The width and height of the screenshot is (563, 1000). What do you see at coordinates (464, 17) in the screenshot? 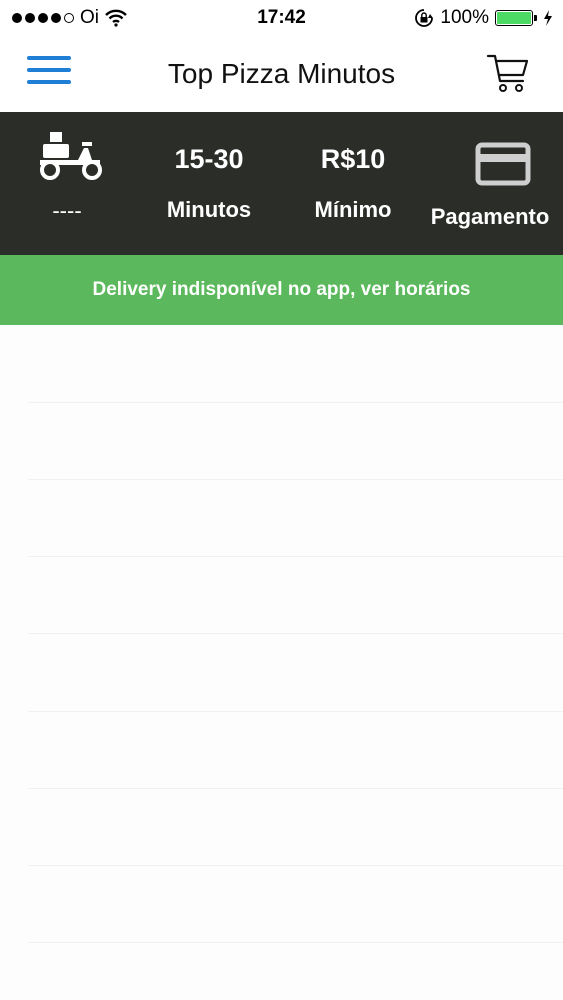
I see `battery-percent: 100%` at bounding box center [464, 17].